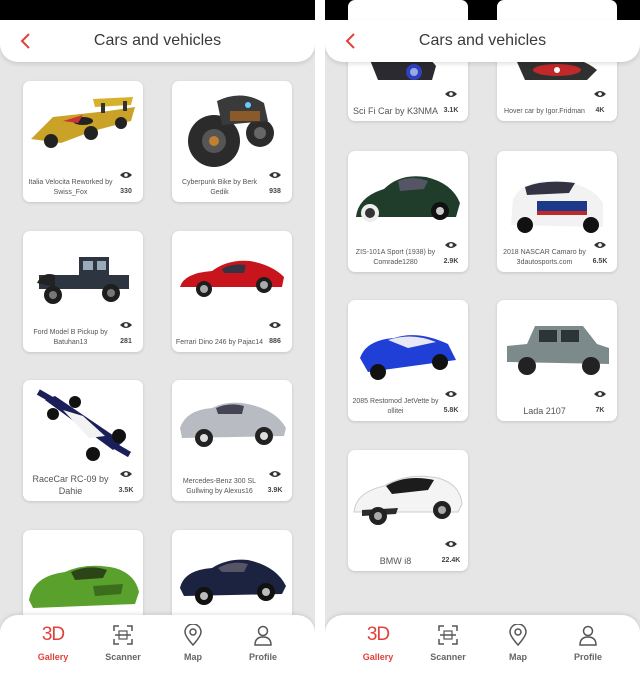 The height and width of the screenshot is (675, 640). I want to click on view-count-value: 3.1K, so click(451, 110).